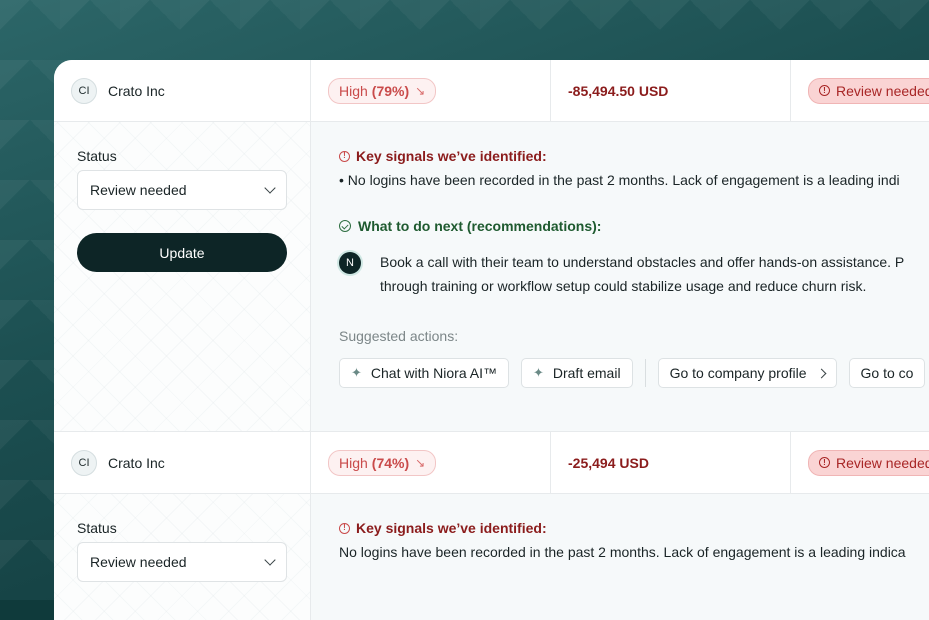 This screenshot has height=620, width=929. I want to click on check-circle-icon, so click(345, 226).